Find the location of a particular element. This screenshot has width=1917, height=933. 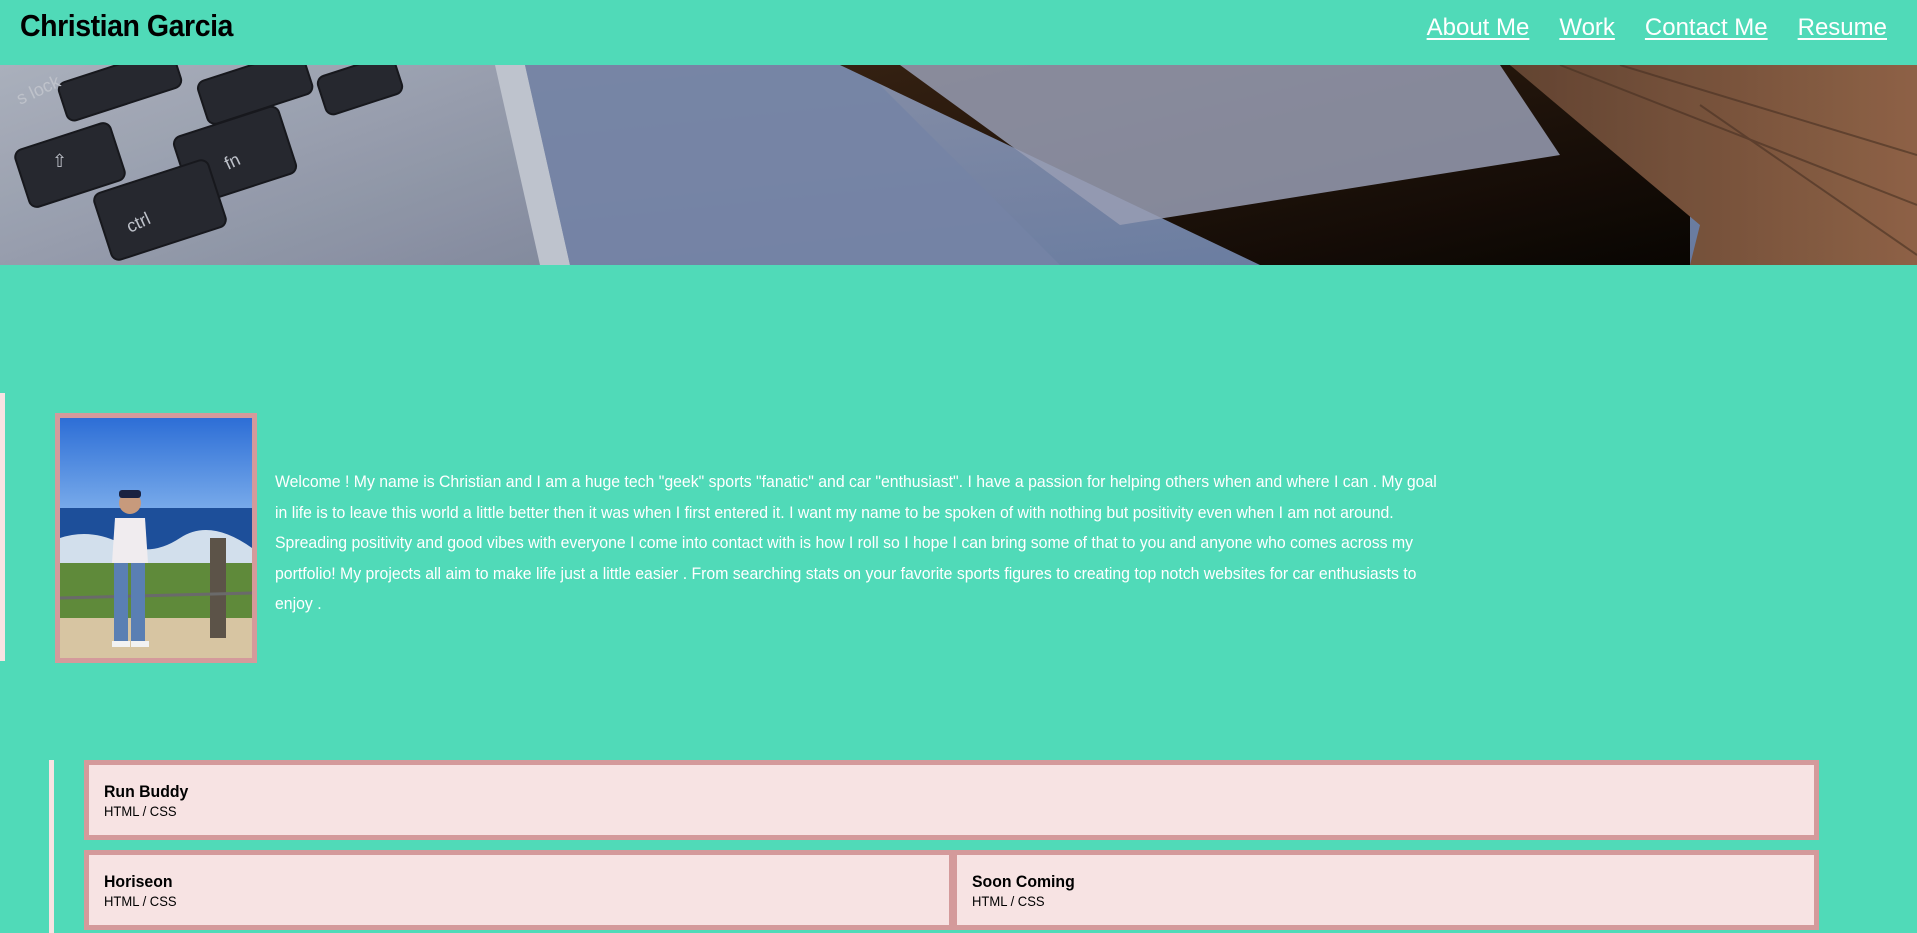

work-section-accent-bar is located at coordinates (51, 846).